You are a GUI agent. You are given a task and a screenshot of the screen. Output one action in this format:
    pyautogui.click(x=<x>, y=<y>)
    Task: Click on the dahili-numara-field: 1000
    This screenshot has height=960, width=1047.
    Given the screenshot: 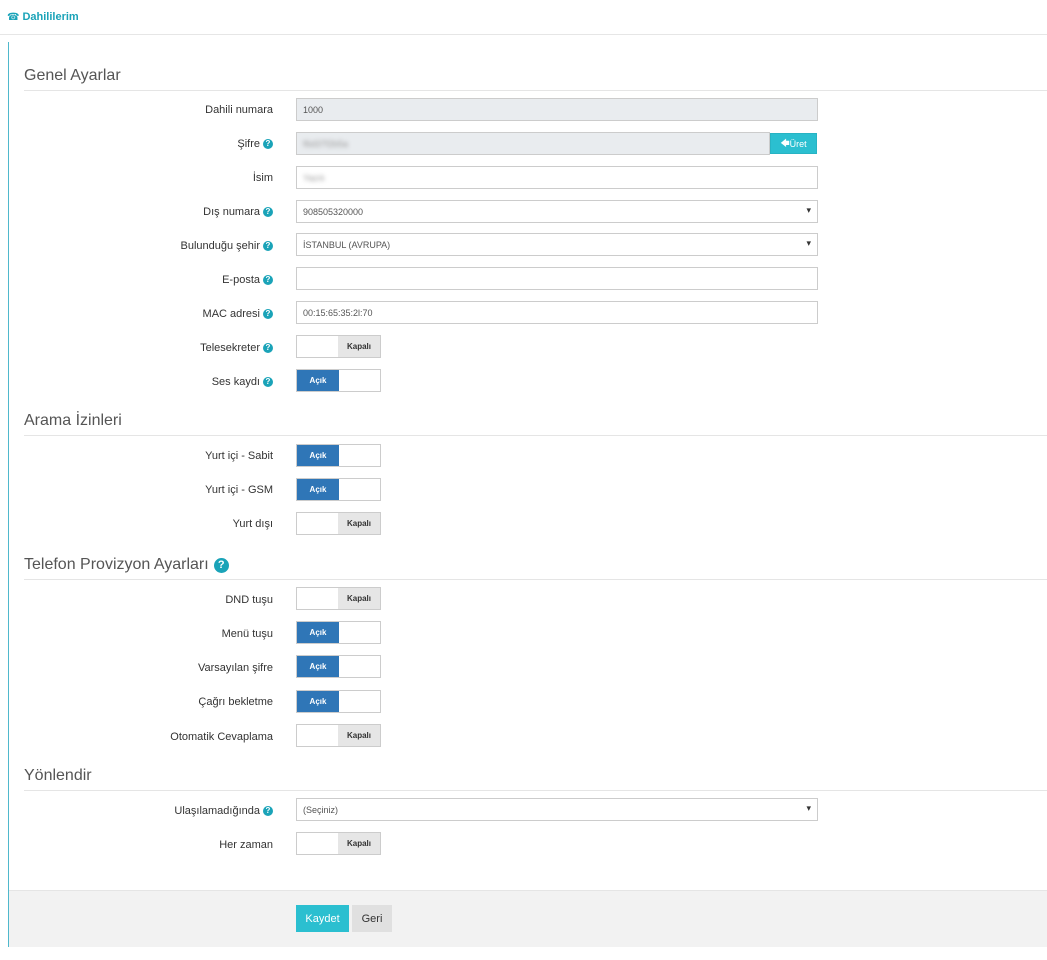 What is the action you would take?
    pyautogui.click(x=557, y=109)
    